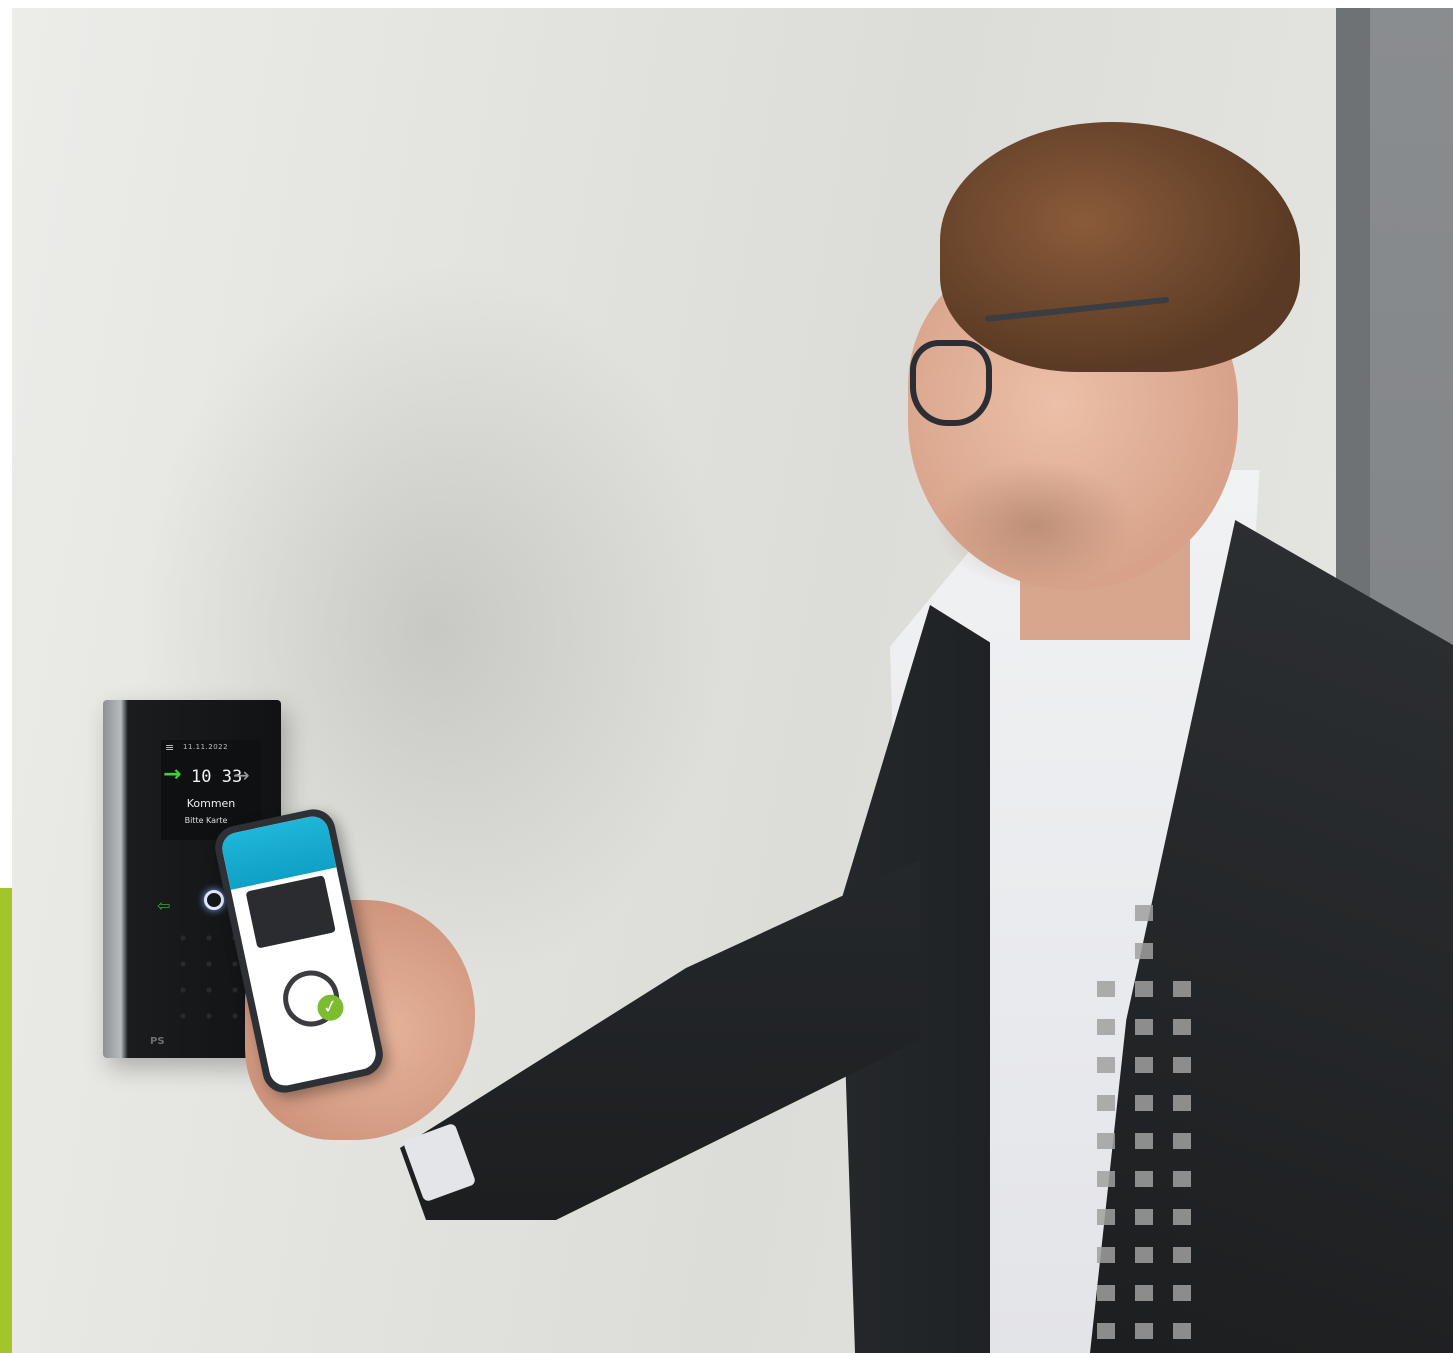  Describe the element at coordinates (951, 383) in the screenshot. I see `glasses` at that location.